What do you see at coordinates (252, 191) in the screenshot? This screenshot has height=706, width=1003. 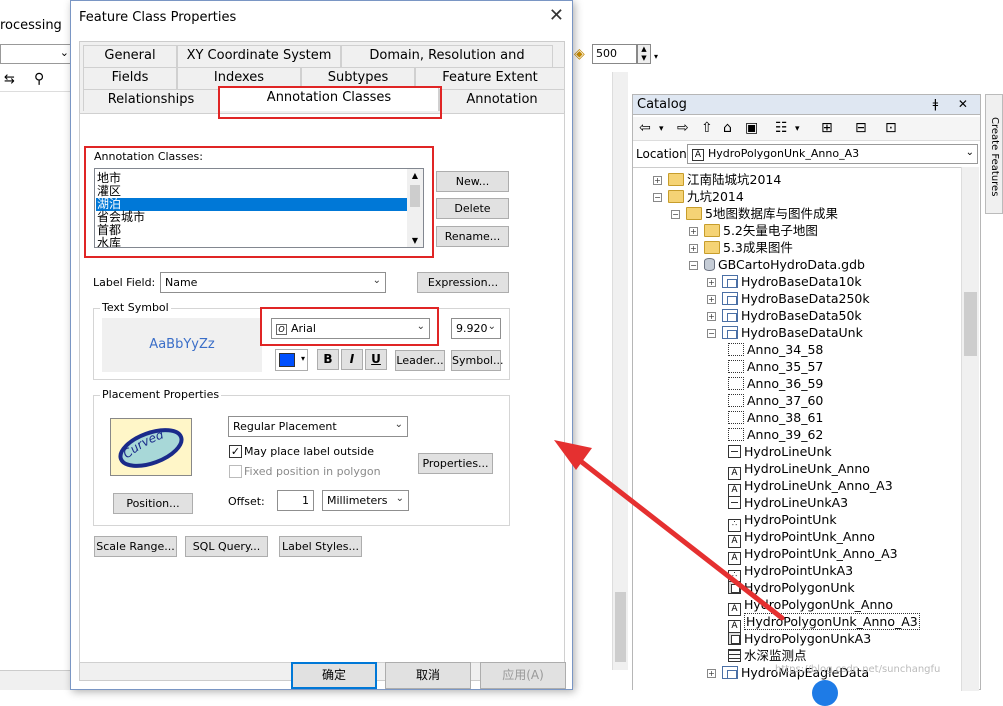 I see `annotation-class-item: 灌区` at bounding box center [252, 191].